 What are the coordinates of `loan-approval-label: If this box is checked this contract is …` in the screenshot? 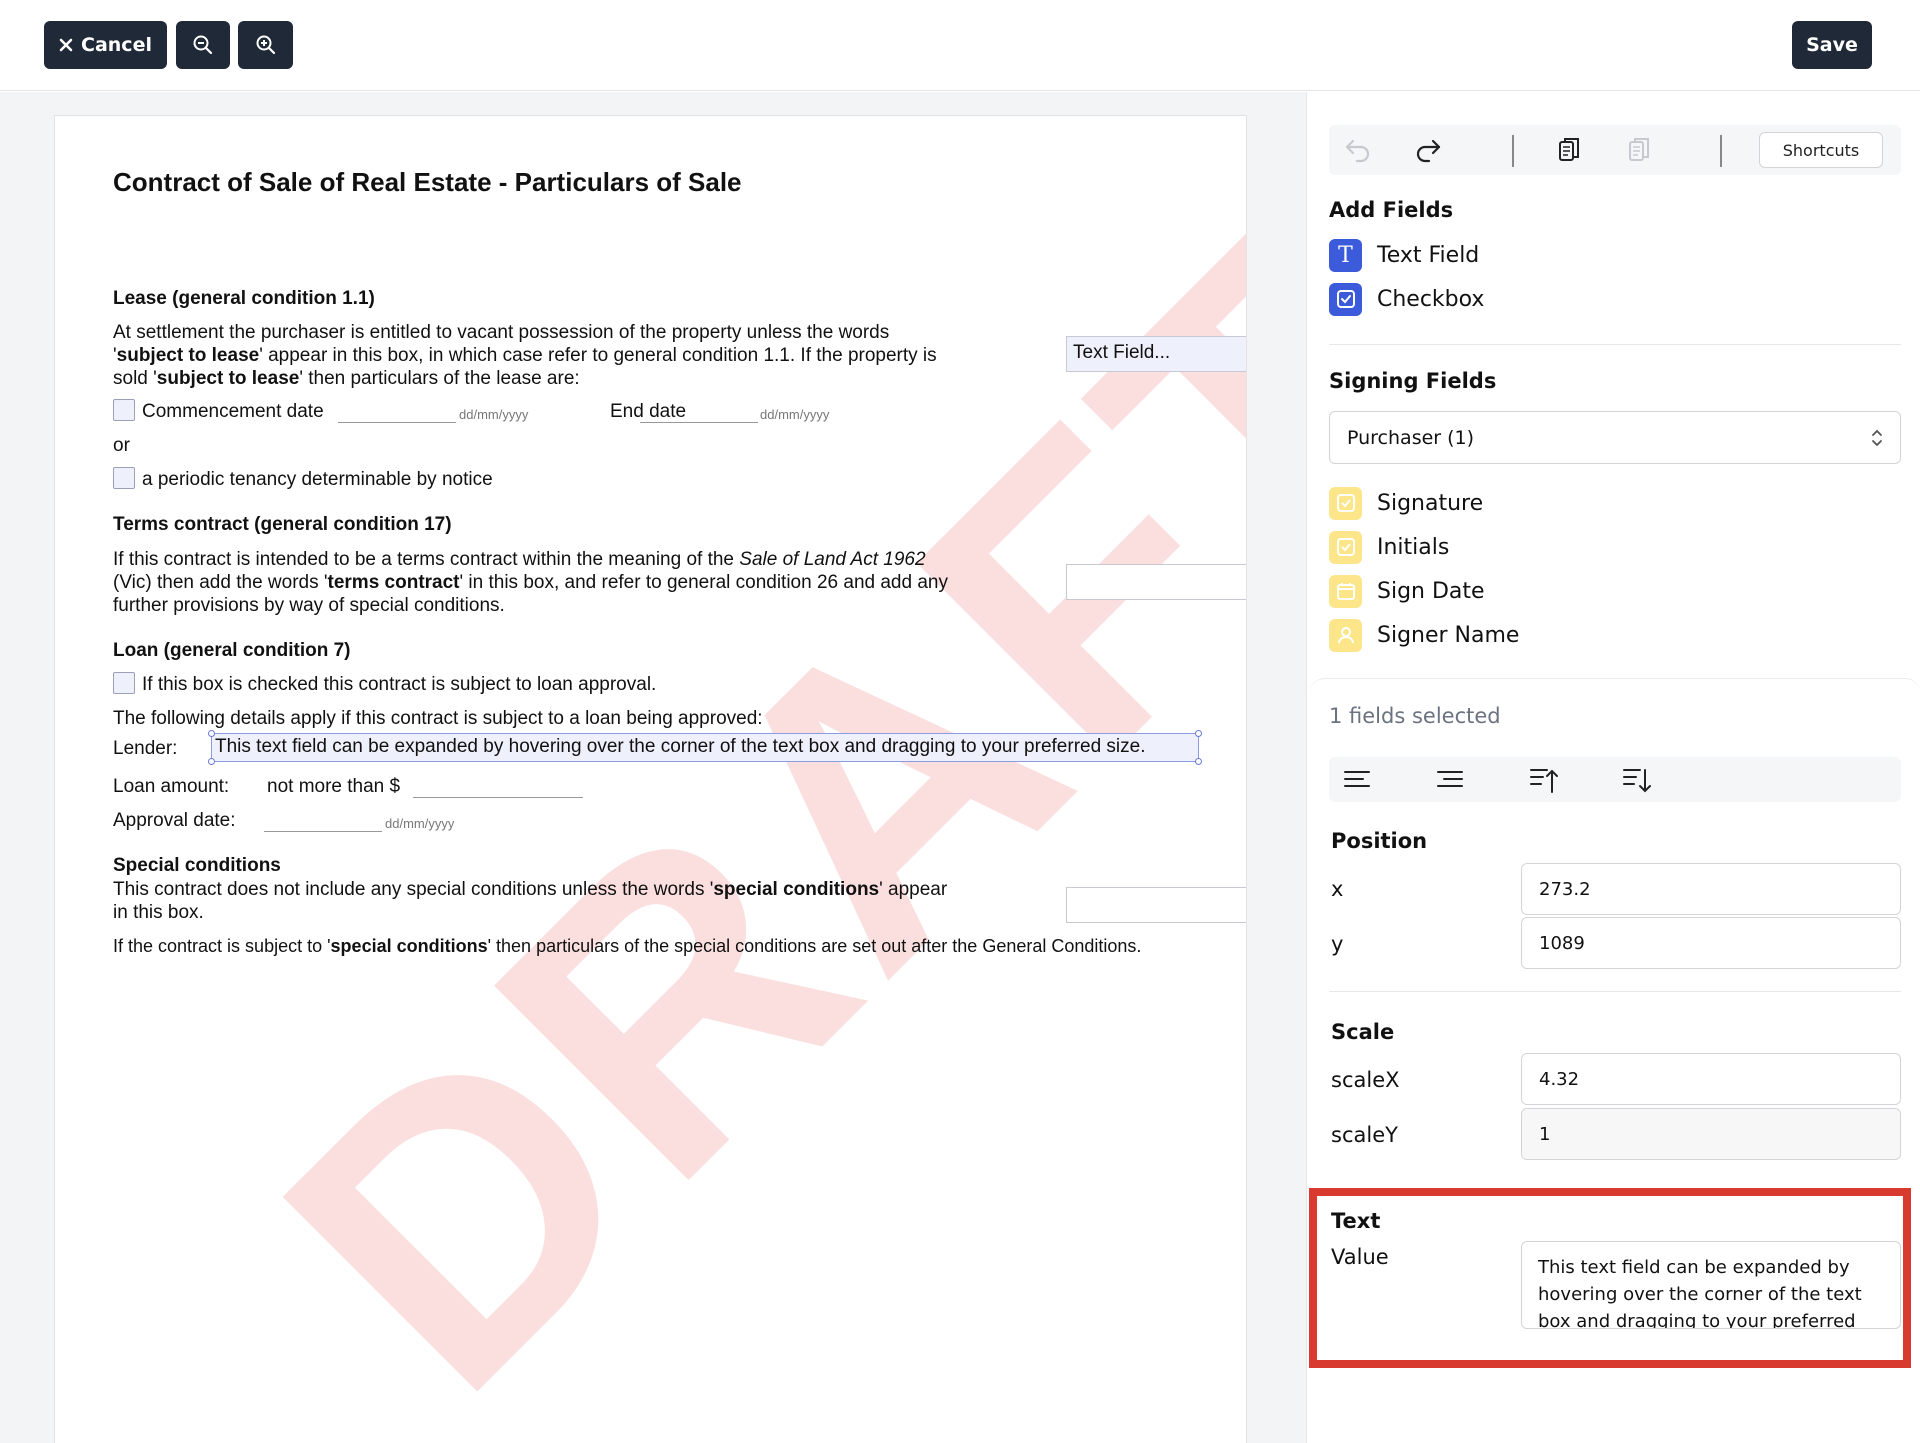 It's located at (399, 684).